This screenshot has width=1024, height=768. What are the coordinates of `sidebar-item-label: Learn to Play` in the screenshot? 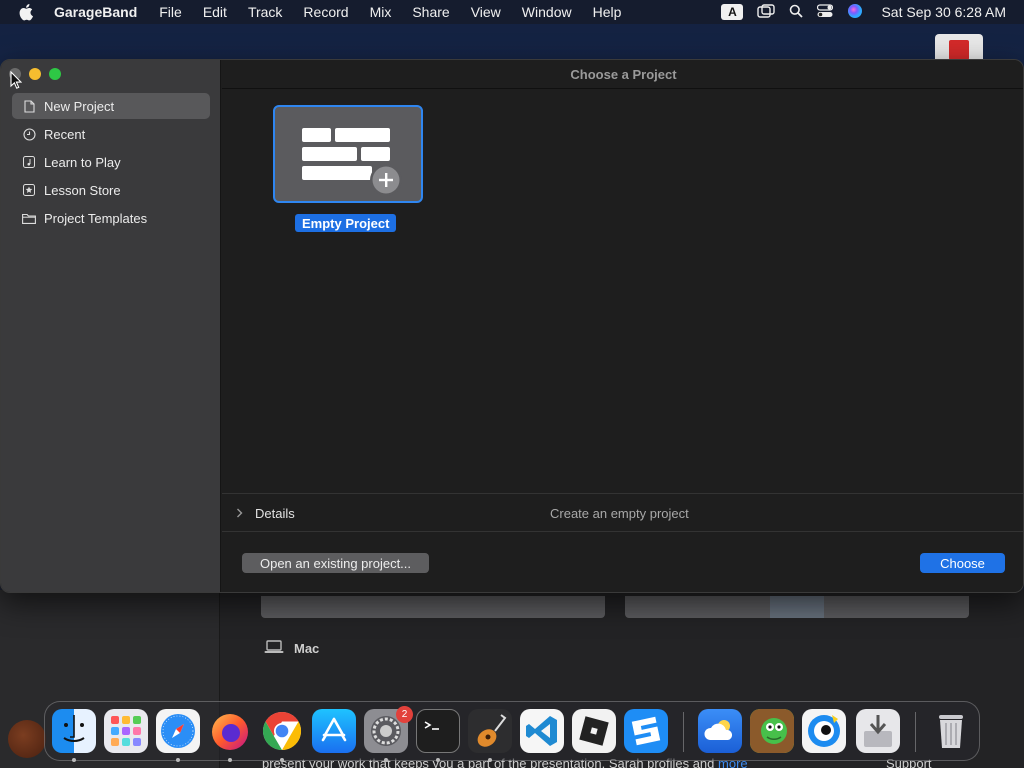 It's located at (82, 162).